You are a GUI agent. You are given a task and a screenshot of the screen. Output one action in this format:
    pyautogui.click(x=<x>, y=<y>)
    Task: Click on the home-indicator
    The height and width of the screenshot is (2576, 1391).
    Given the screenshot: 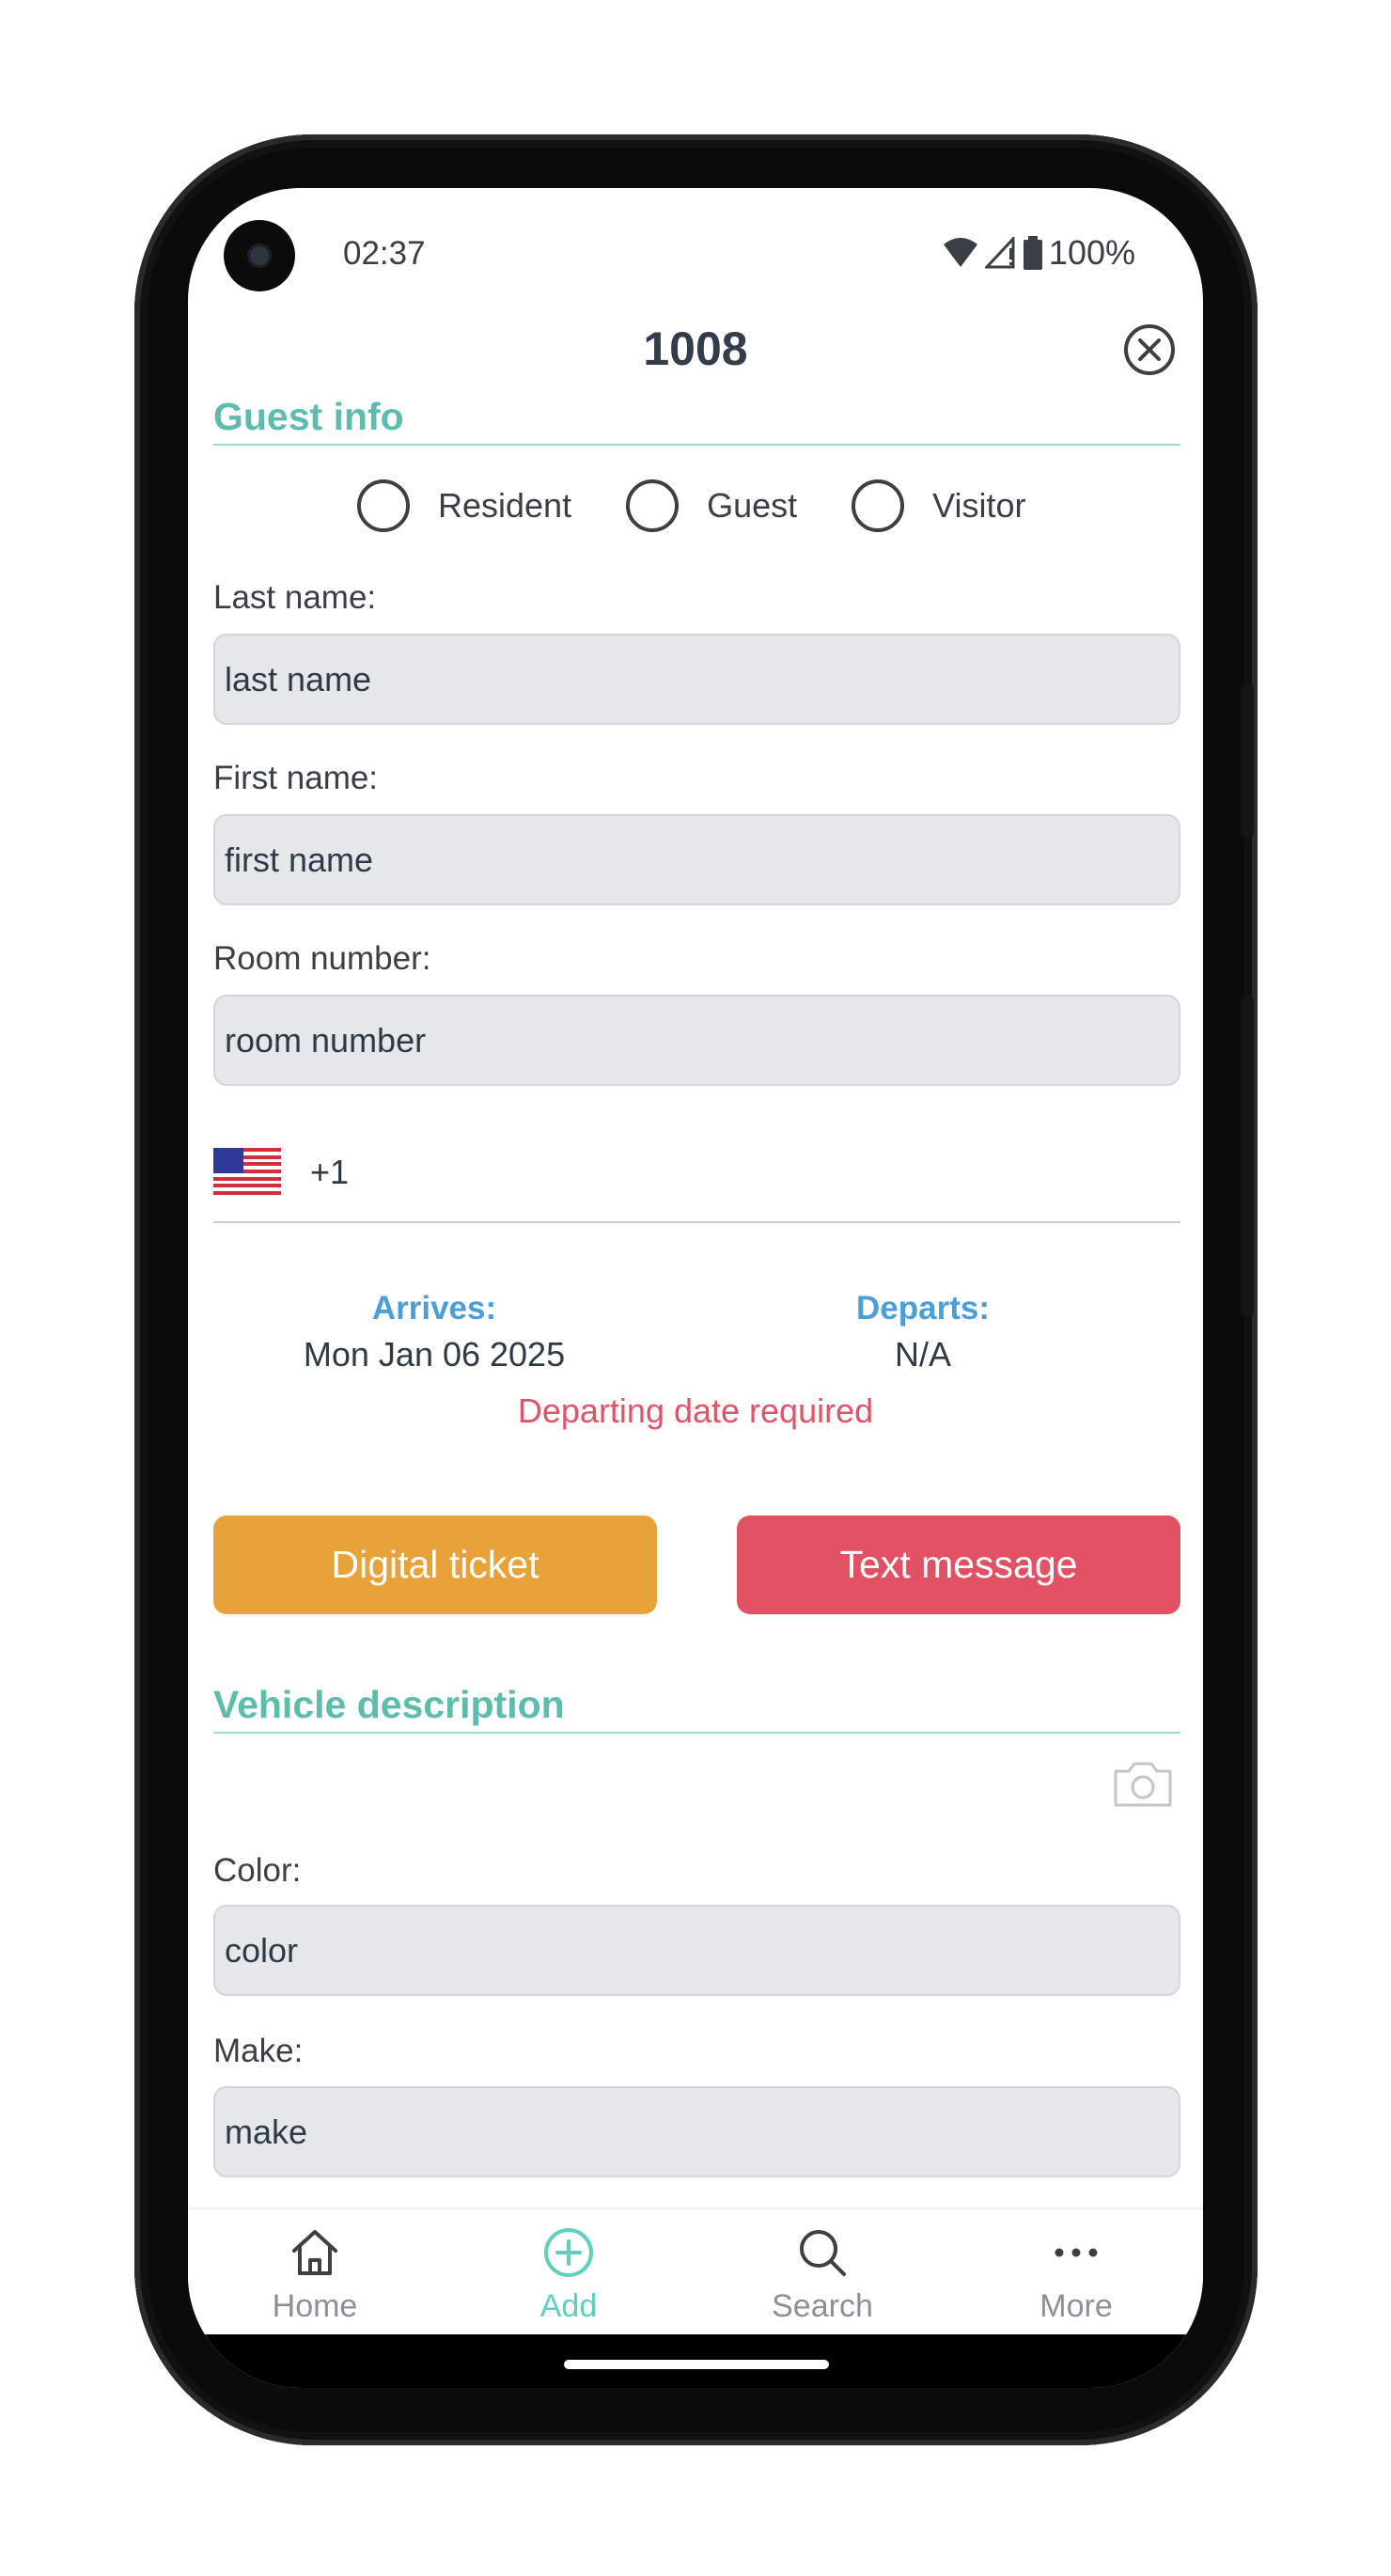 What is the action you would take?
    pyautogui.click(x=696, y=2364)
    